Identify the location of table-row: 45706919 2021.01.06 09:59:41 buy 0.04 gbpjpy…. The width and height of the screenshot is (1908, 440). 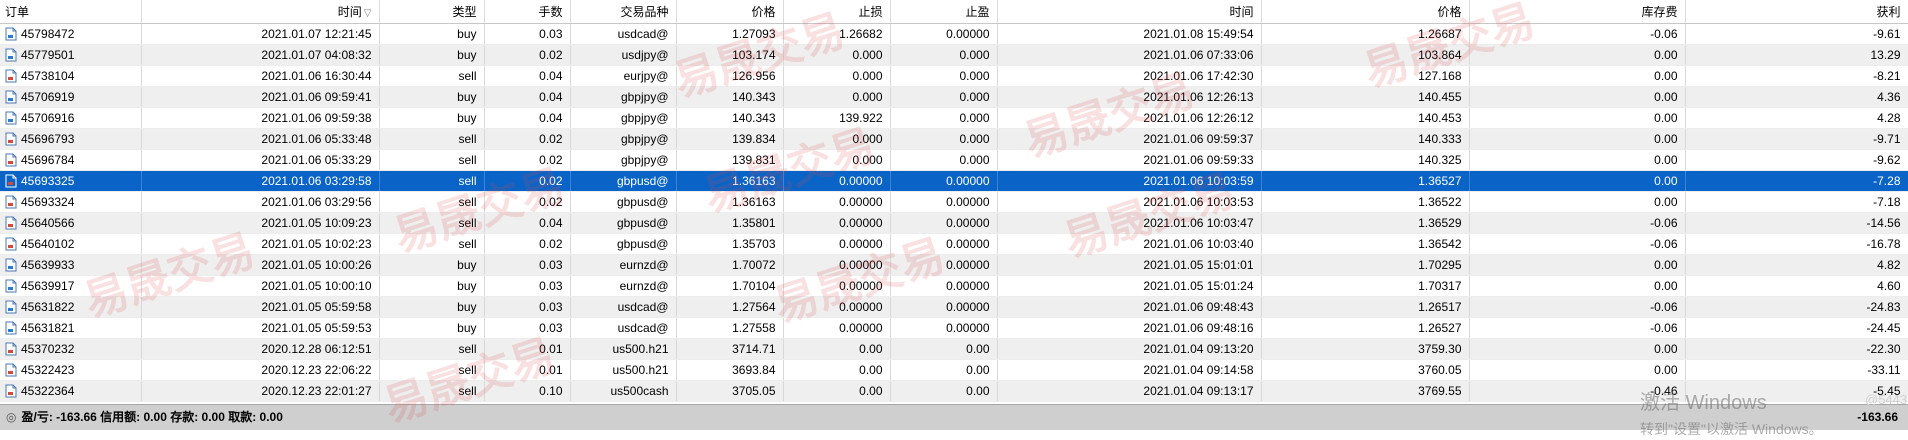
(954, 97).